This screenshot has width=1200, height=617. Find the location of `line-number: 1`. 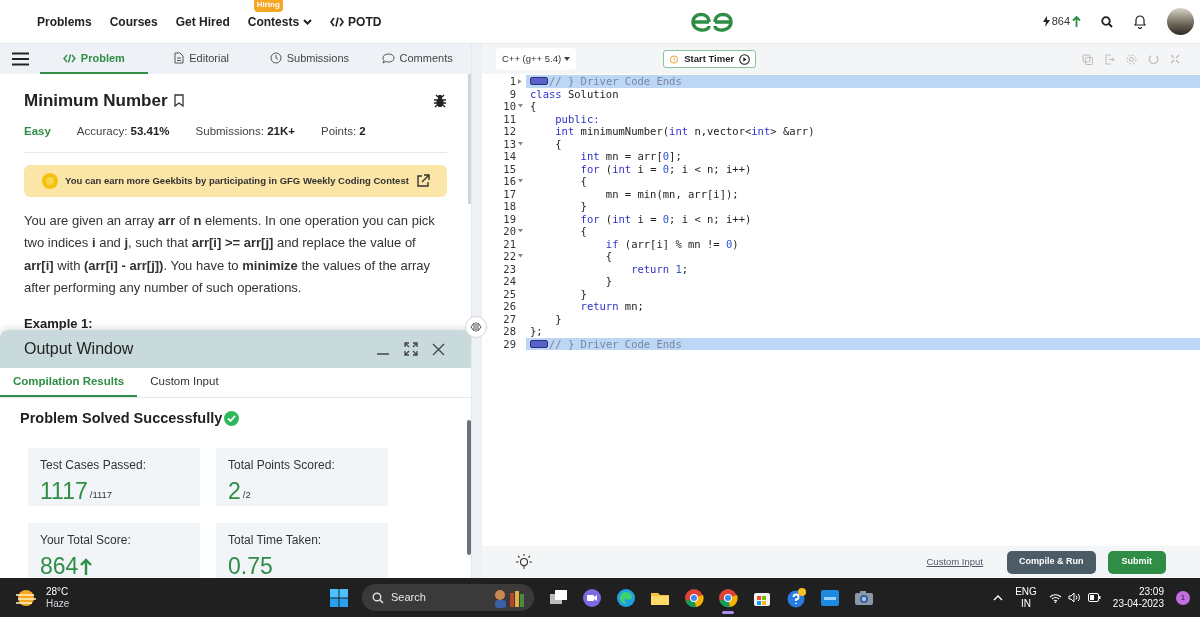

line-number: 1 is located at coordinates (512, 81).